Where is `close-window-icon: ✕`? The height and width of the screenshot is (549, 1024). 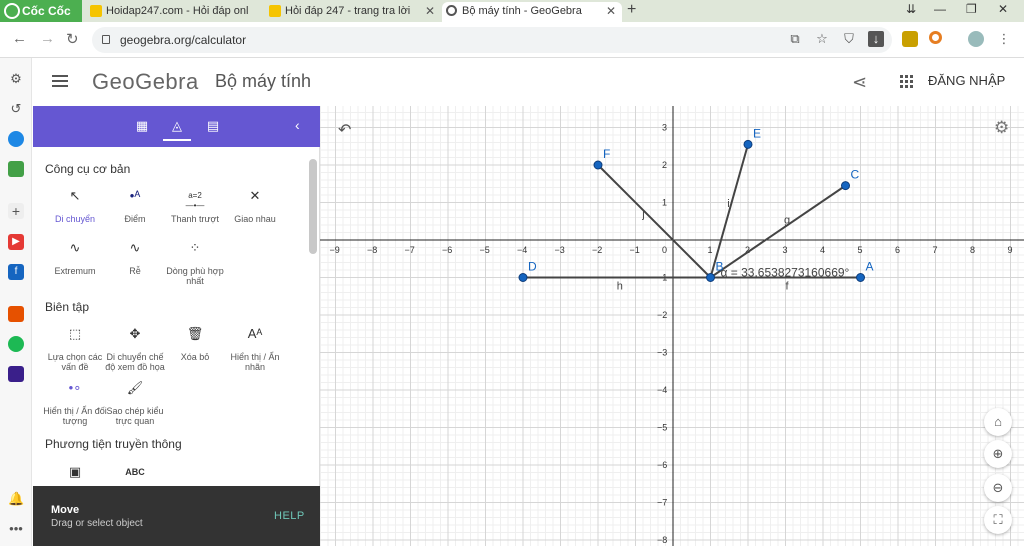 close-window-icon: ✕ is located at coordinates (1003, 9).